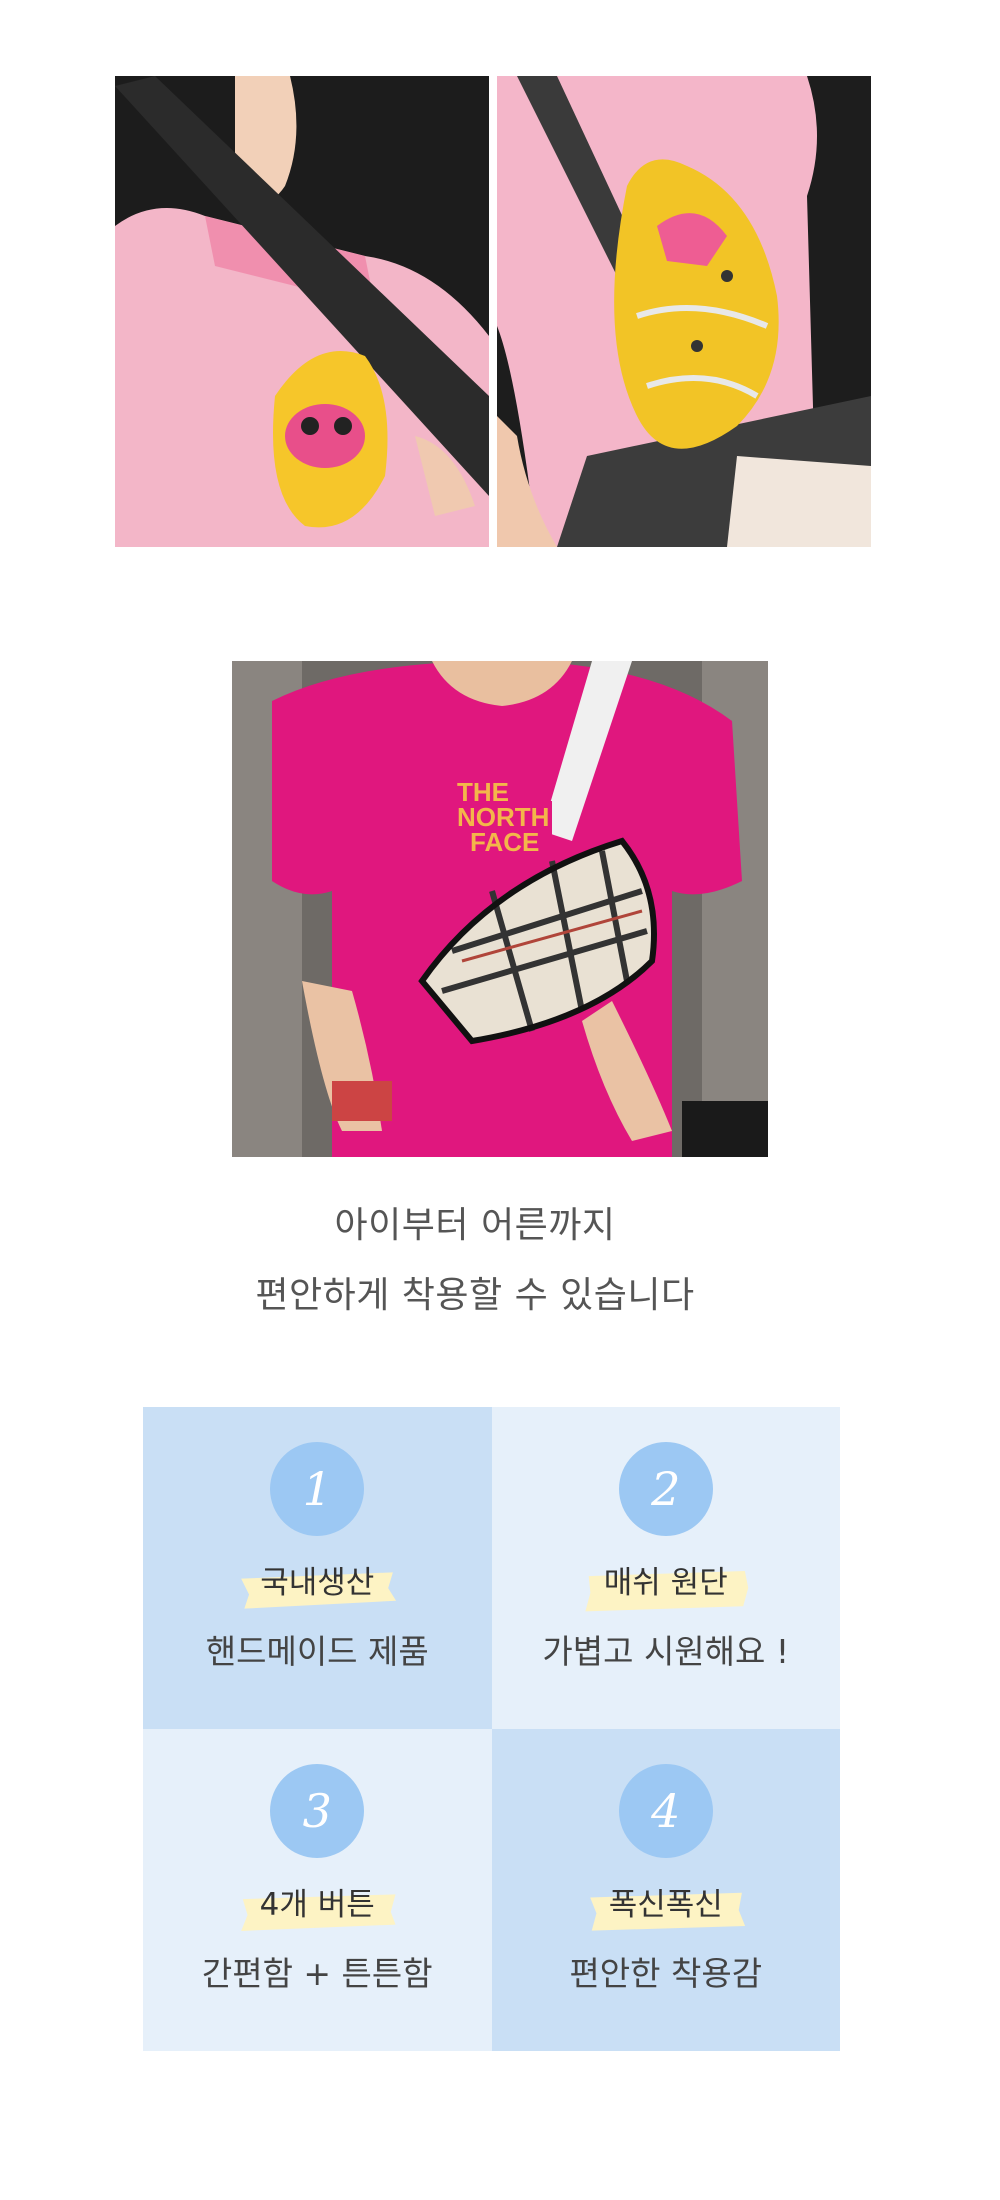 The image size is (1000, 2200). I want to click on feature-number-4: 4, so click(665, 1811).